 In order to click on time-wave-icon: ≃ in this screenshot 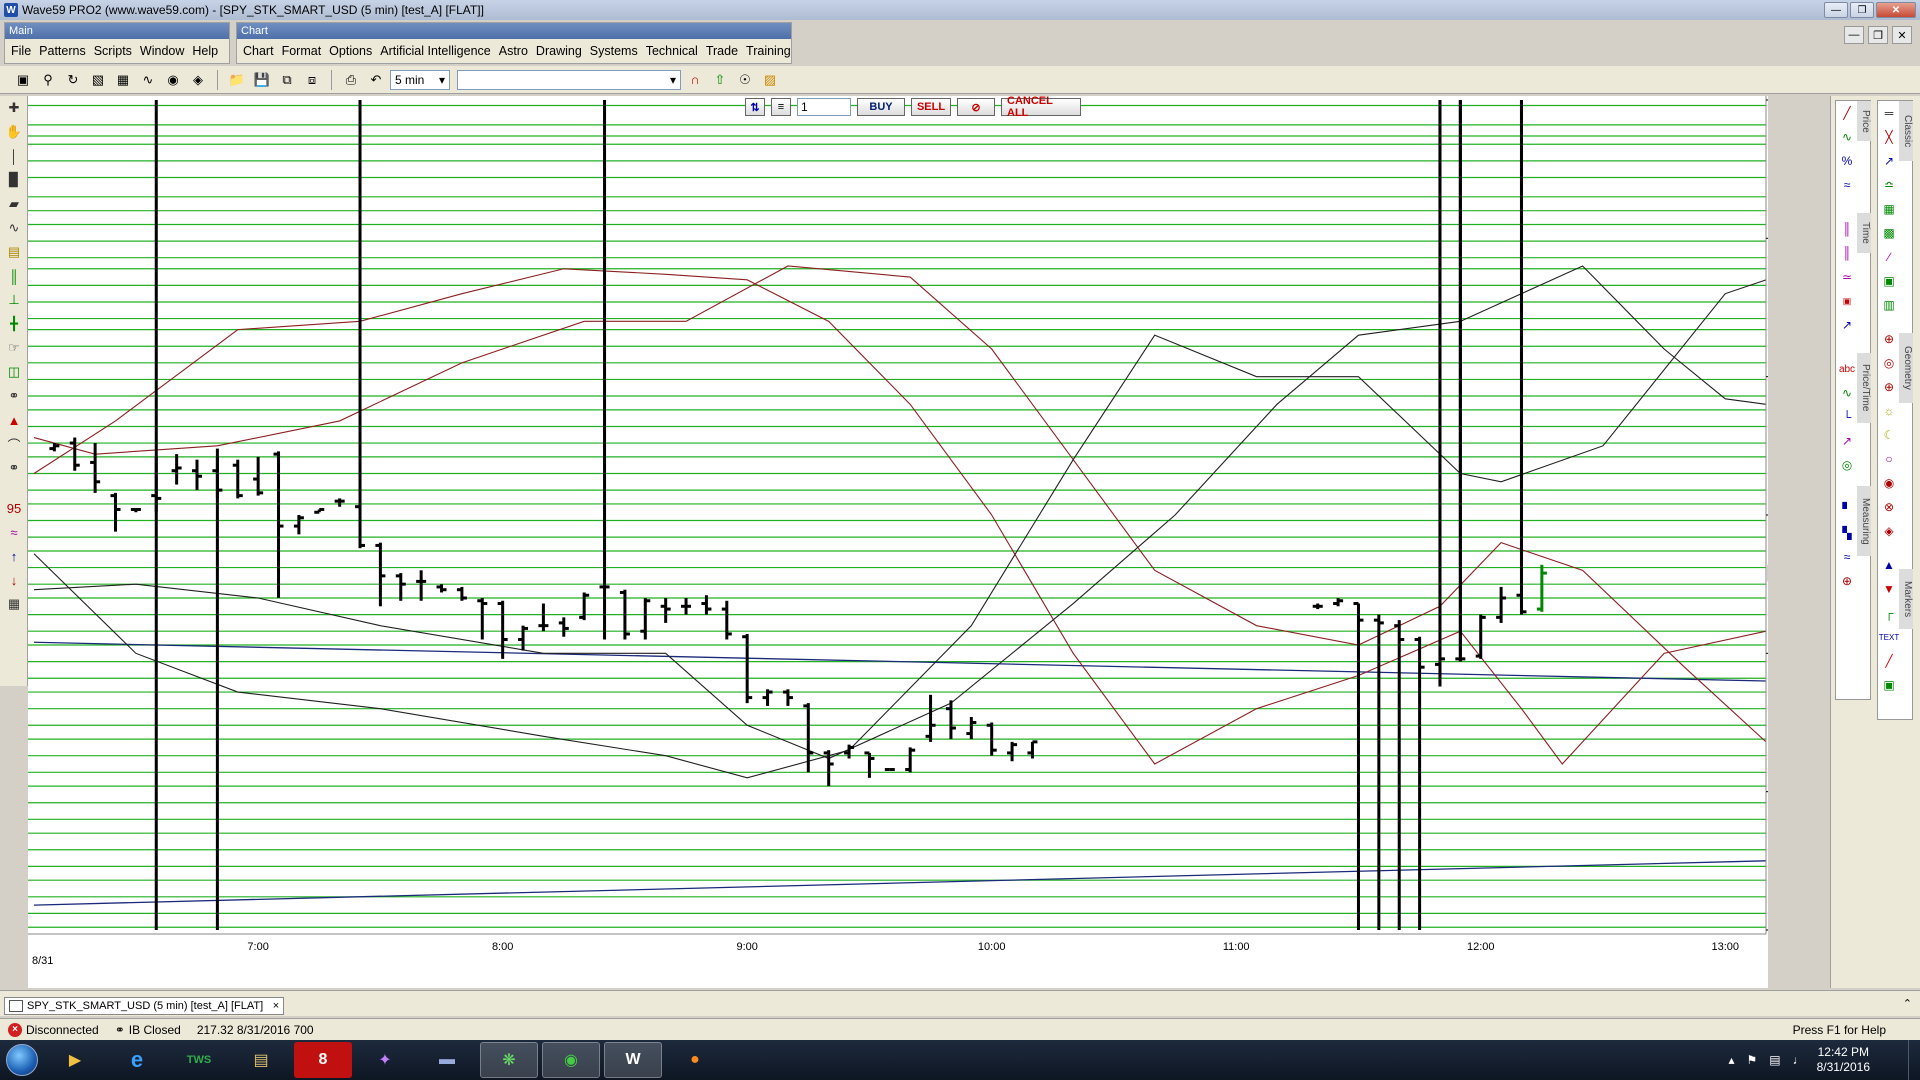, I will do `click(1847, 277)`.